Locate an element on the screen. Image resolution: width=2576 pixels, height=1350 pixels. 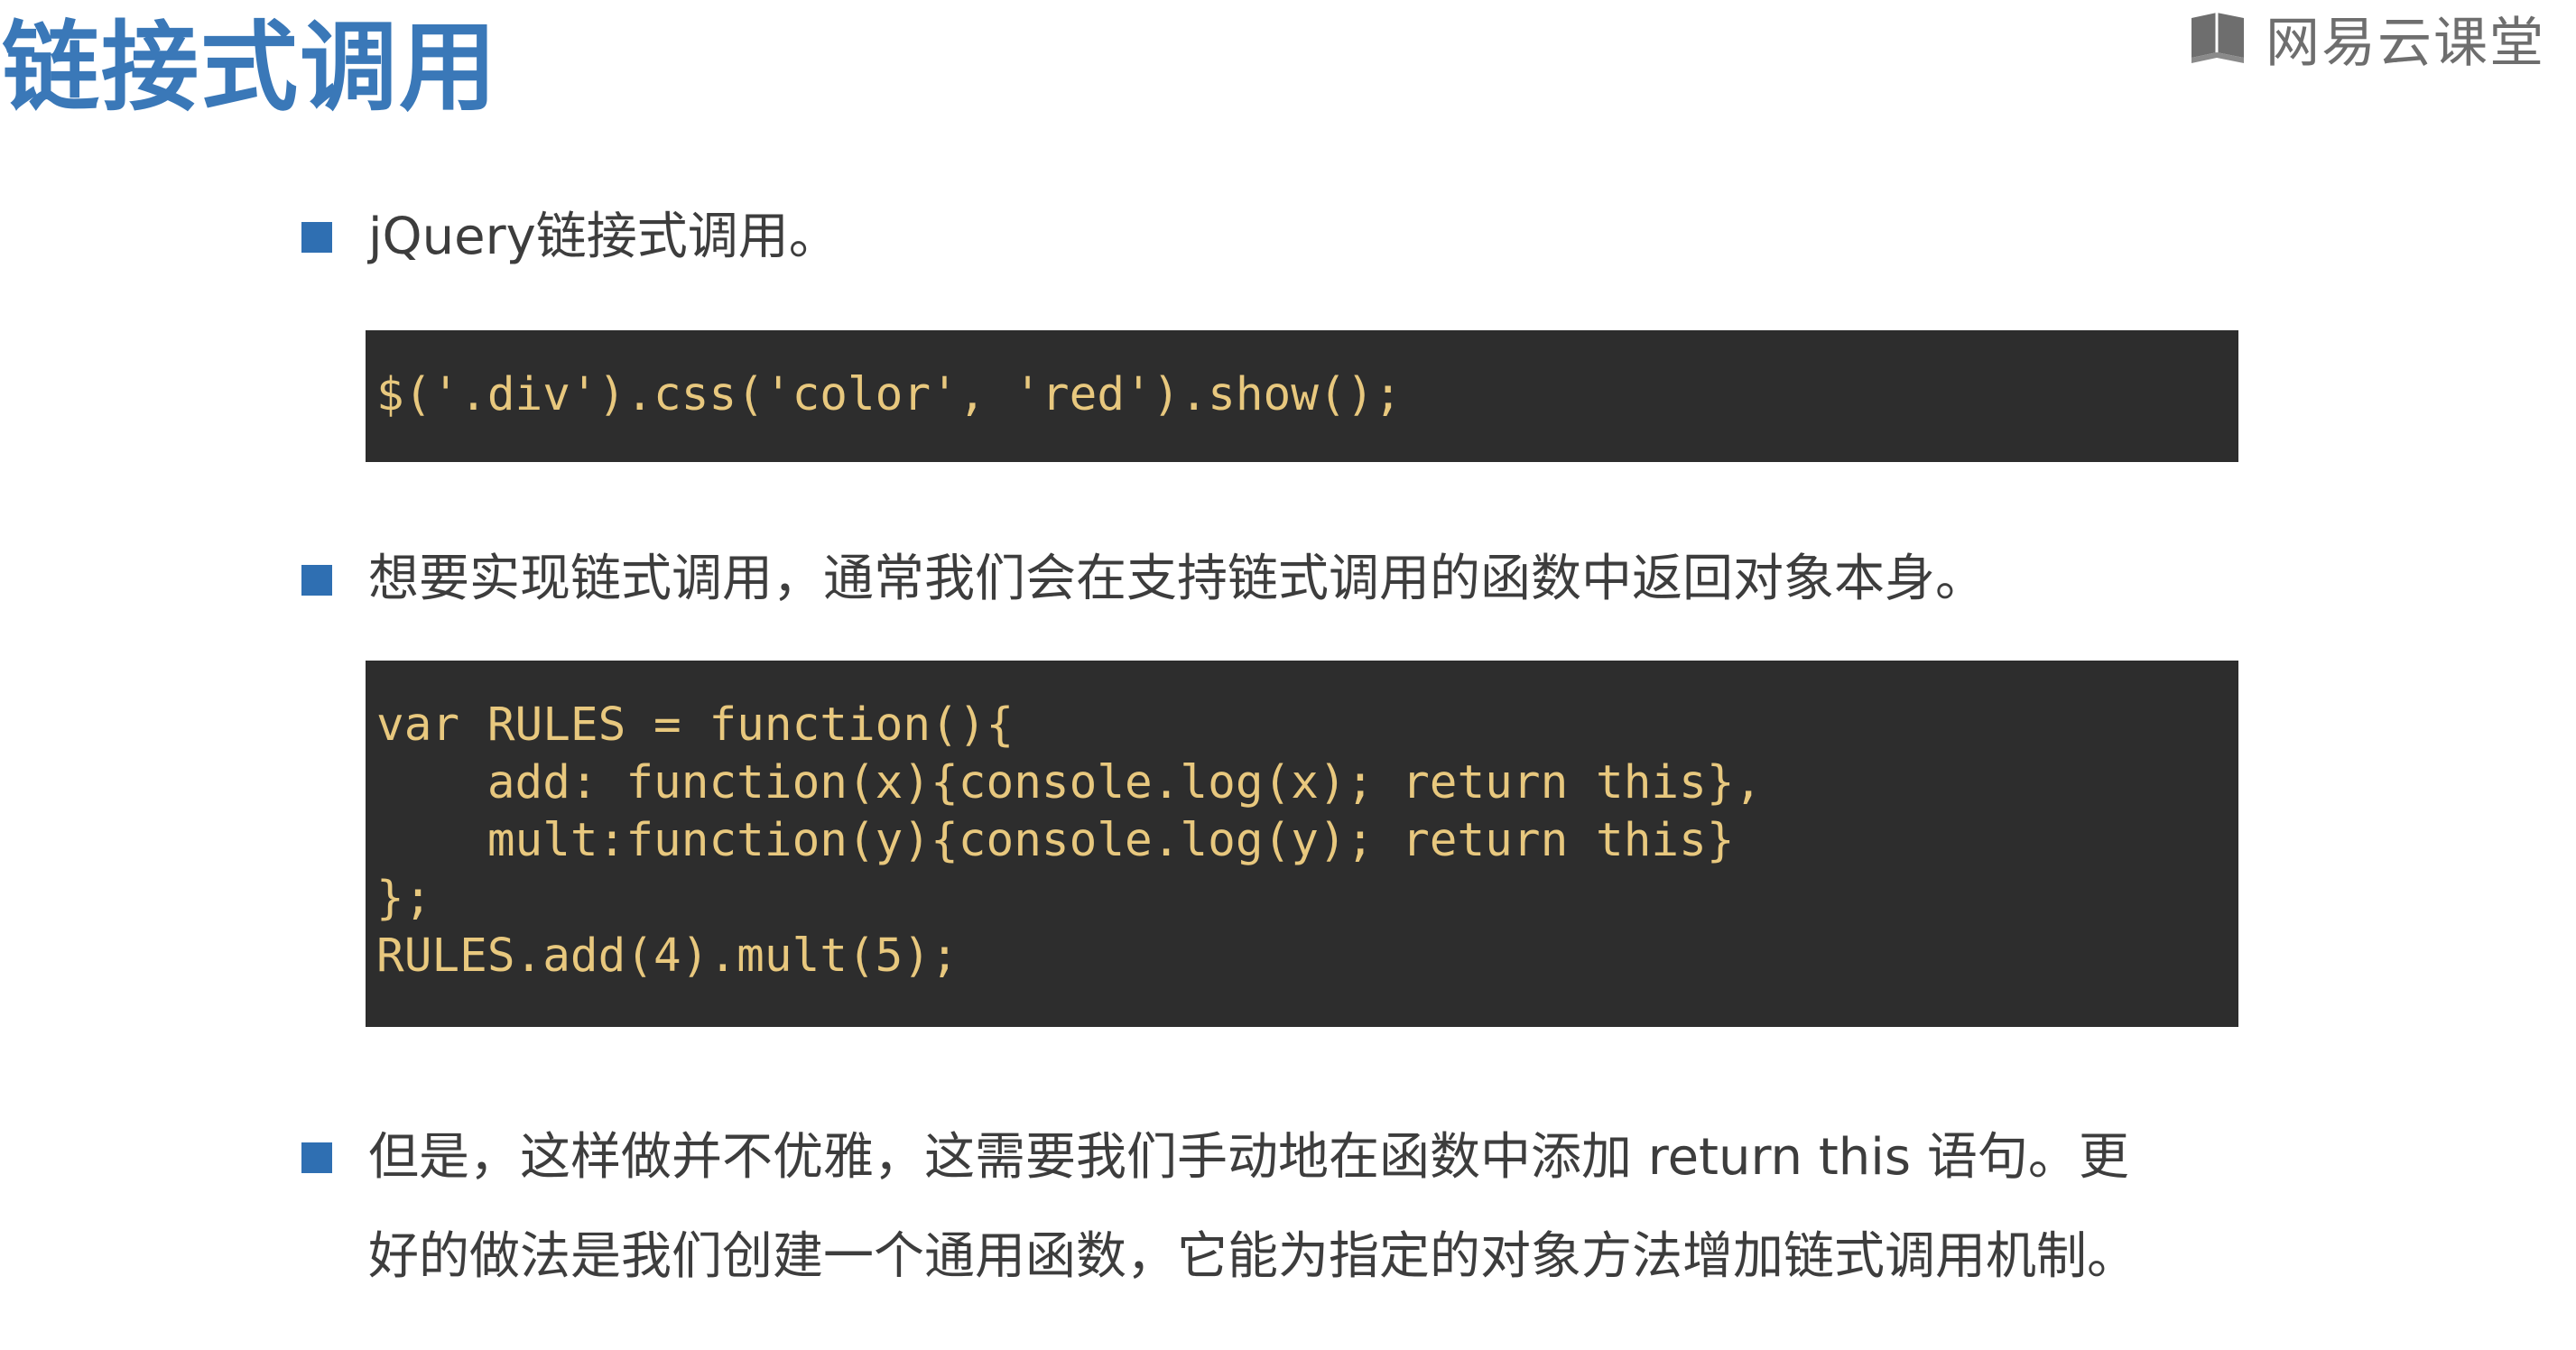
code-line: var RULES = function(){ is located at coordinates (696, 725).